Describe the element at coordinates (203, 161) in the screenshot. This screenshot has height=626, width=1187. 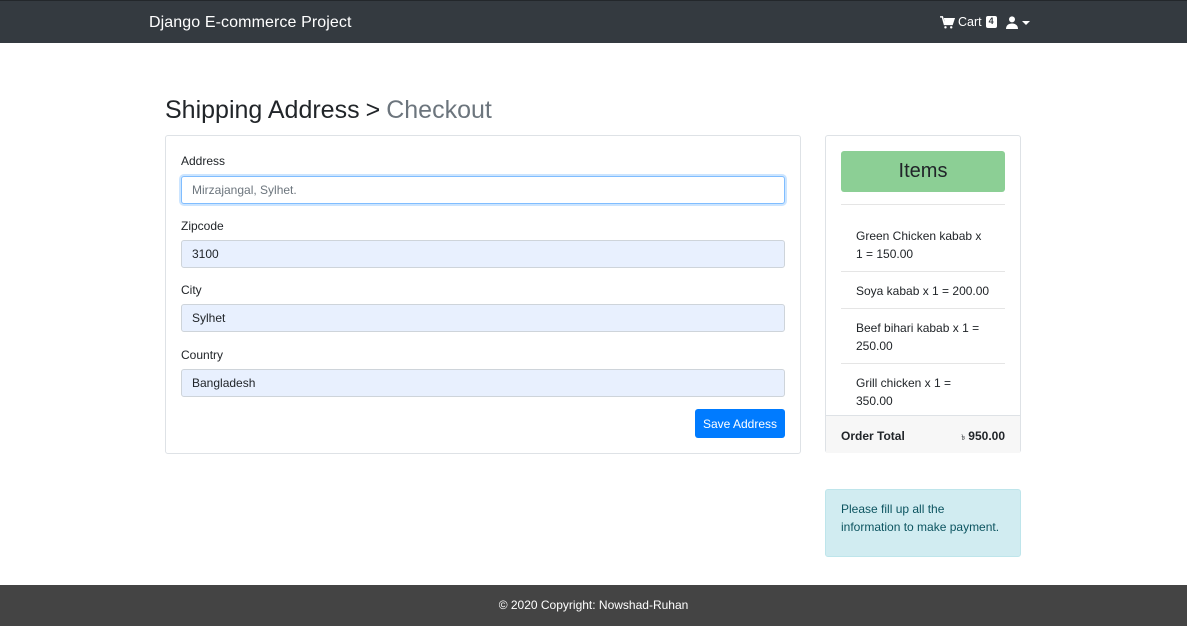
I see `address-label: Address` at that location.